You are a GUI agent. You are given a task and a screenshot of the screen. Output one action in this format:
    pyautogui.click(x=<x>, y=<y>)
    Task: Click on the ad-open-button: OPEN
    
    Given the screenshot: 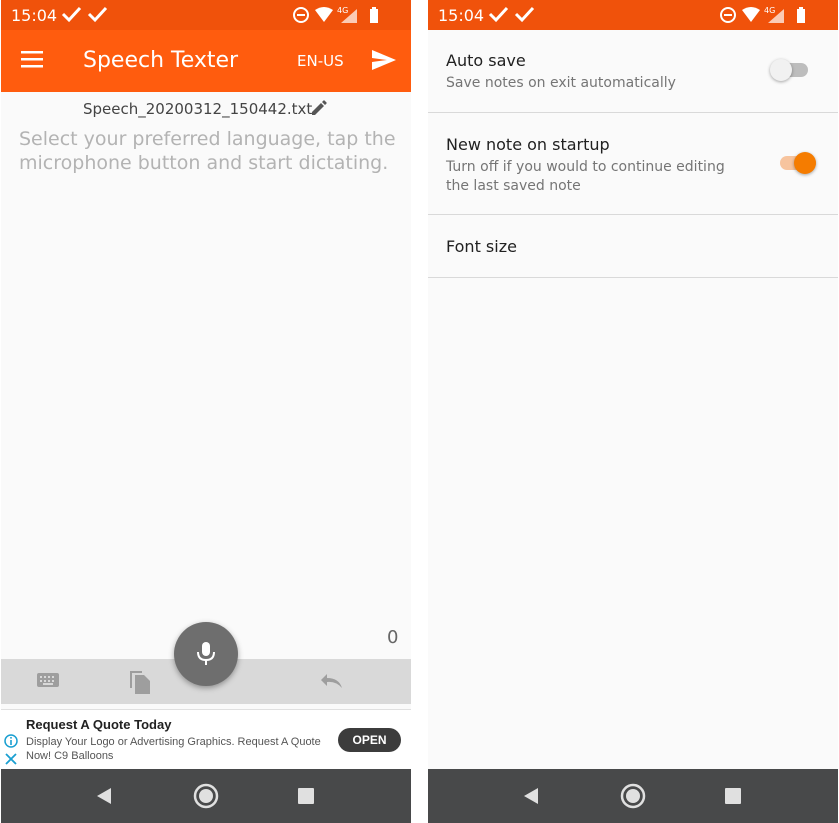 What is the action you would take?
    pyautogui.click(x=369, y=740)
    